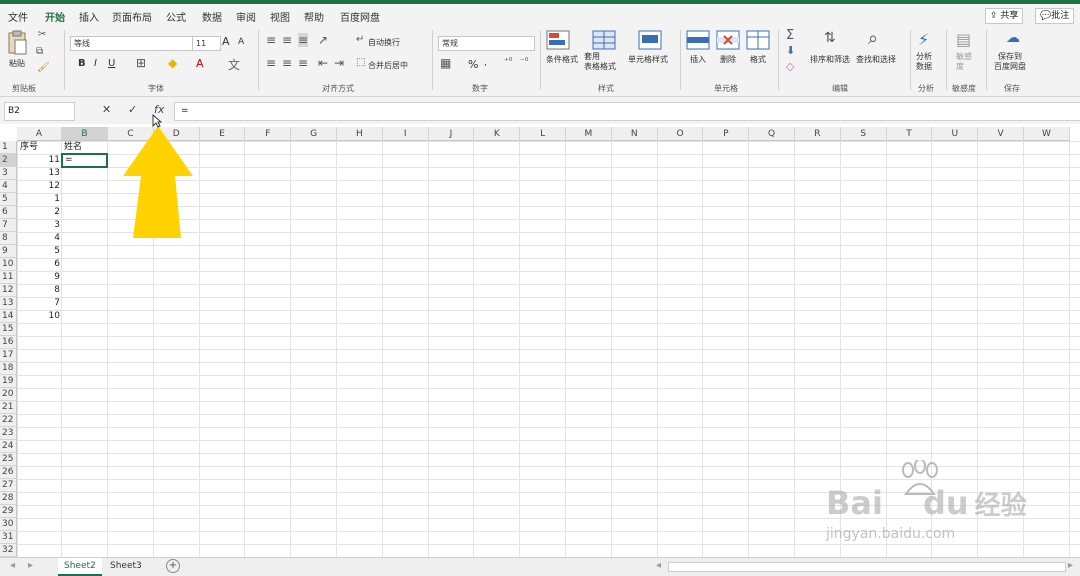  I want to click on font-color-button: A, so click(200, 63).